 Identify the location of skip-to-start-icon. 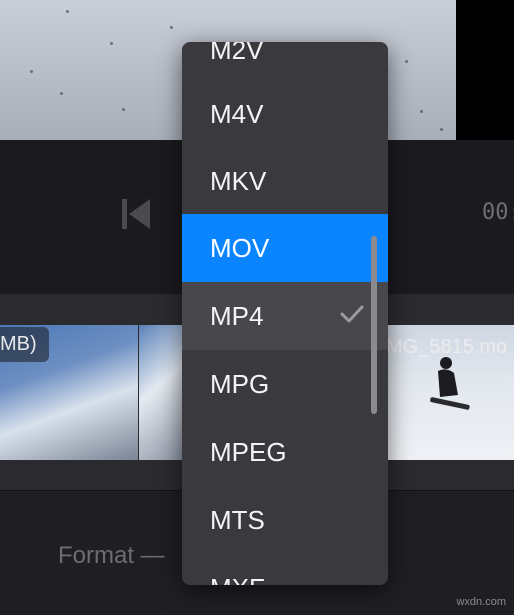
(140, 214).